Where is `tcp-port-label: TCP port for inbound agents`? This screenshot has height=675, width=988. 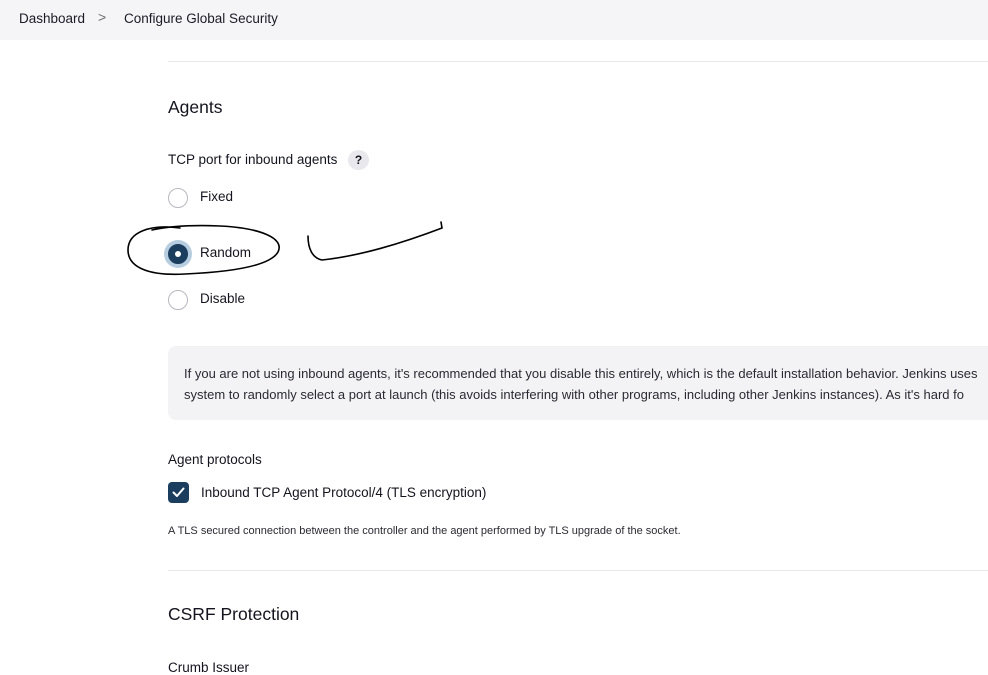 tcp-port-label: TCP port for inbound agents is located at coordinates (253, 159).